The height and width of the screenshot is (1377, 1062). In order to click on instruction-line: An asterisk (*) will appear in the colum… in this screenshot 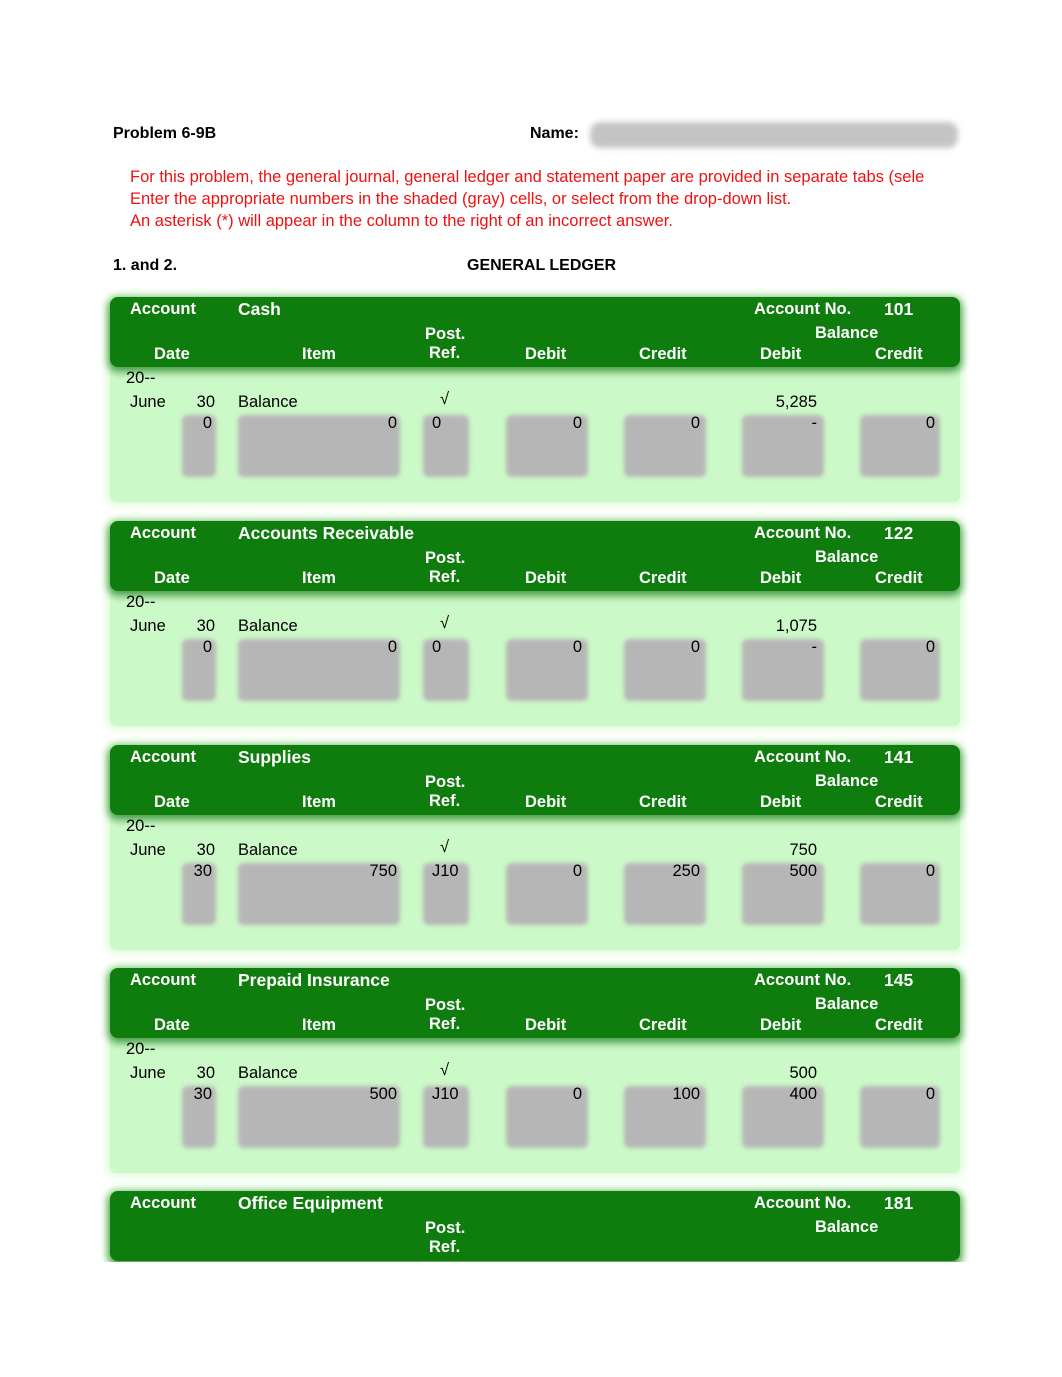, I will do `click(401, 221)`.